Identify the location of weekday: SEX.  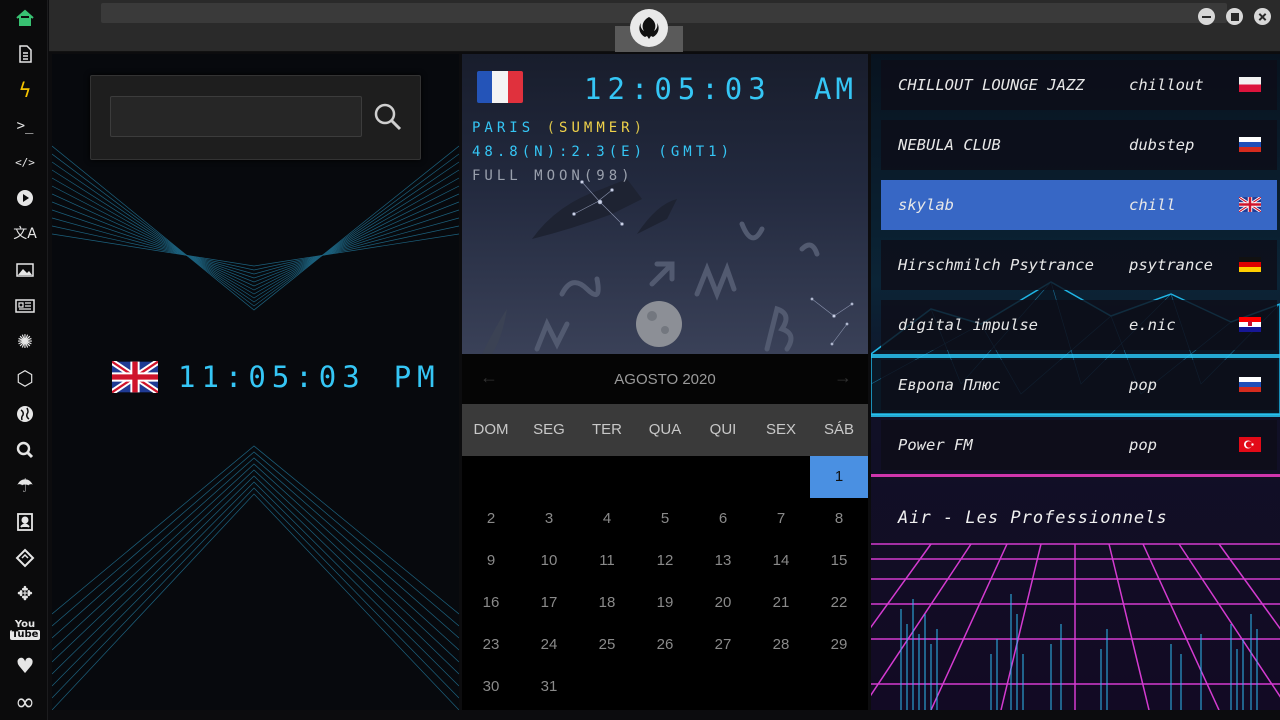
(780, 429).